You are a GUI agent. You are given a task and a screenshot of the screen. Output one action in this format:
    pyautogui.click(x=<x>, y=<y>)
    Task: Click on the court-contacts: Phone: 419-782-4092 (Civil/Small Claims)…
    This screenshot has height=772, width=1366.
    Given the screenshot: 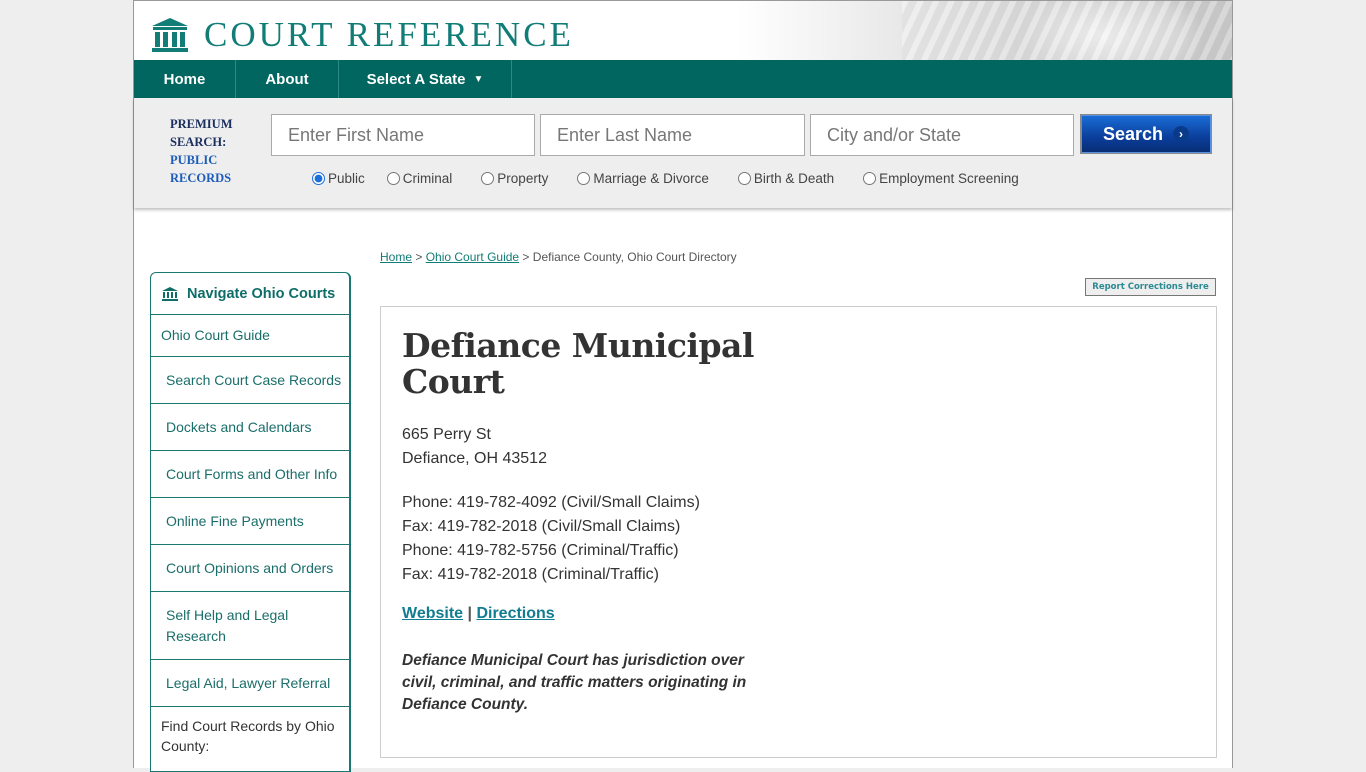 What is the action you would take?
    pyautogui.click(x=551, y=539)
    